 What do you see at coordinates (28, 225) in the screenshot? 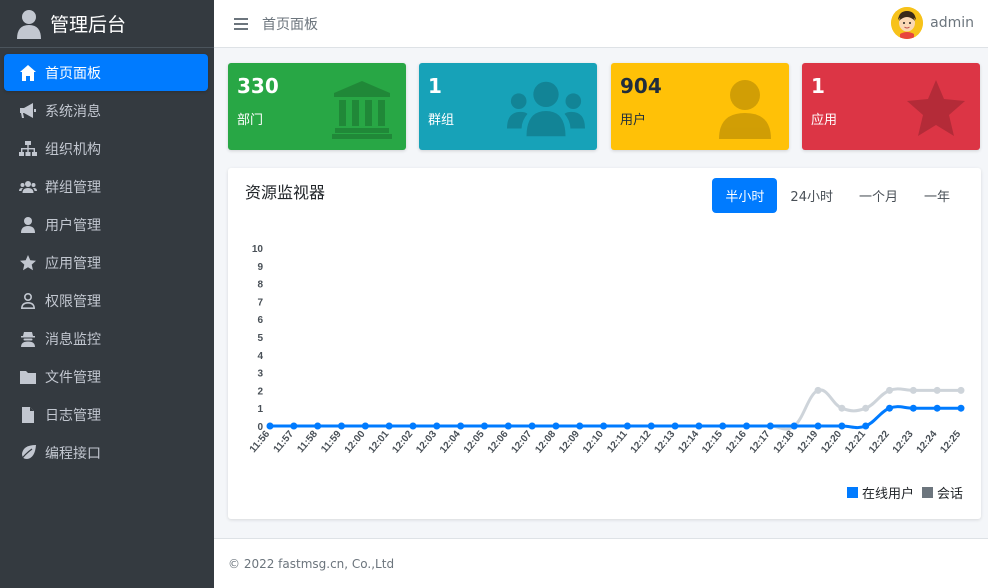
I see `user-icon` at bounding box center [28, 225].